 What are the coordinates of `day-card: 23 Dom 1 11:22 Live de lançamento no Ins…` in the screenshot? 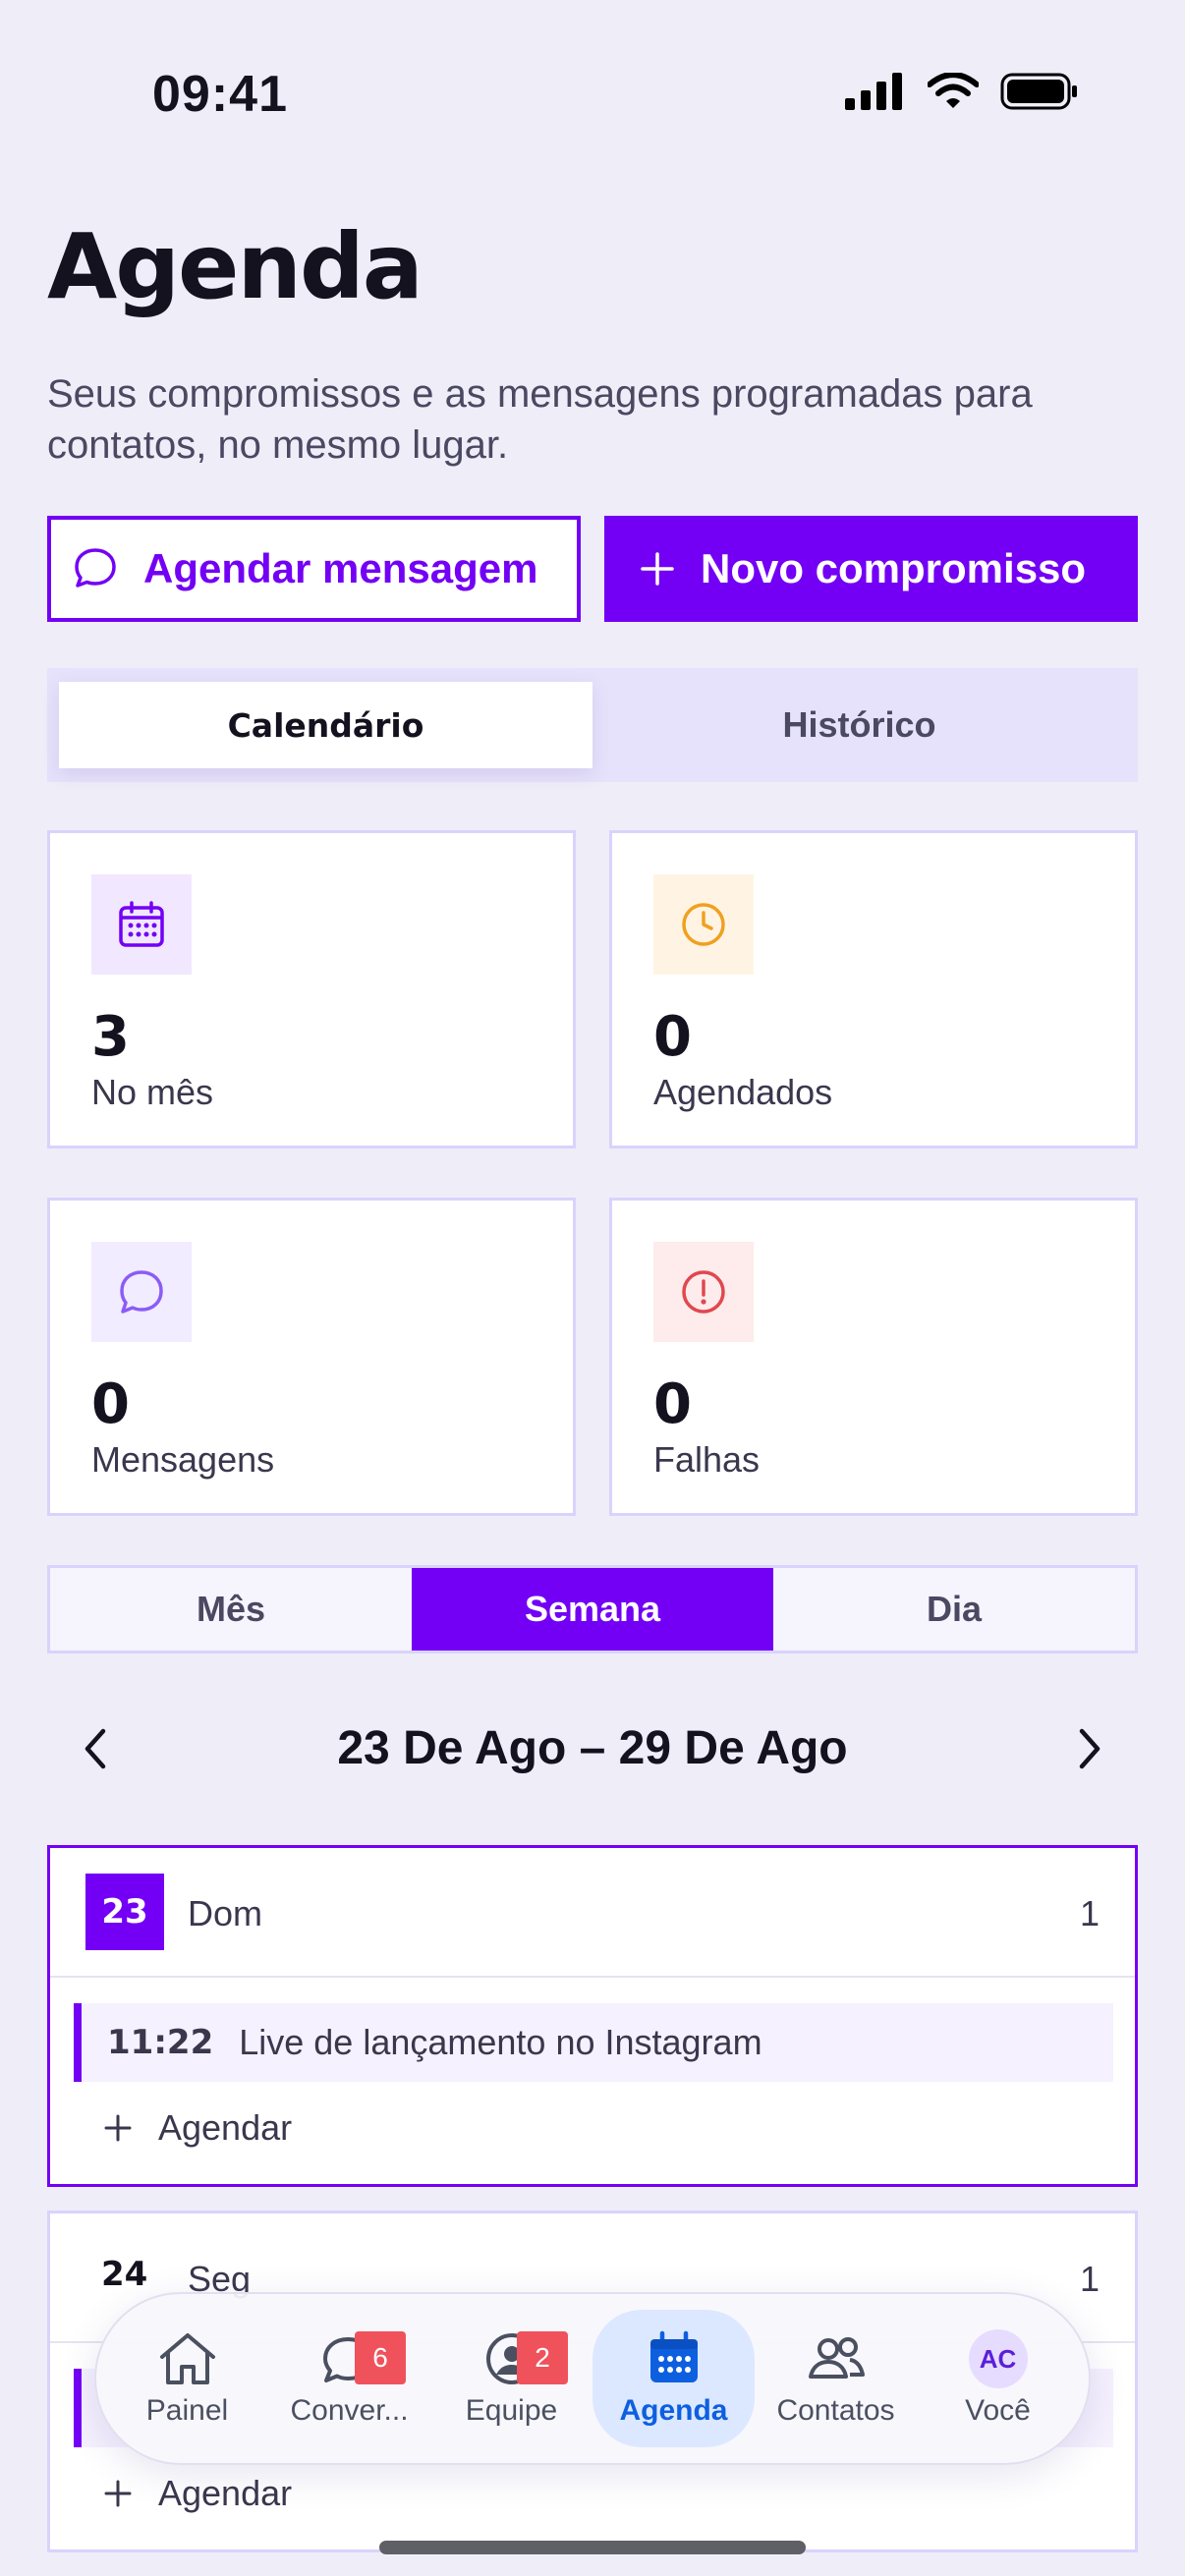 It's located at (592, 2016).